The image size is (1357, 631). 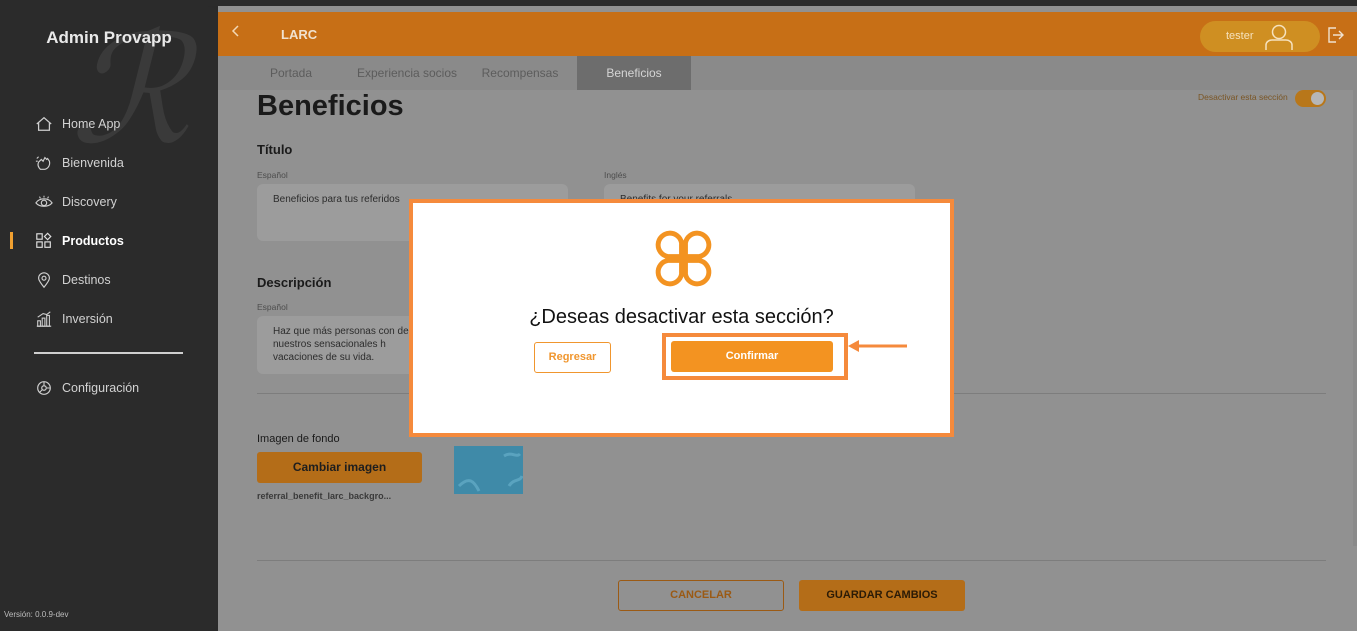 I want to click on background-image-thumbnail, so click(x=489, y=470).